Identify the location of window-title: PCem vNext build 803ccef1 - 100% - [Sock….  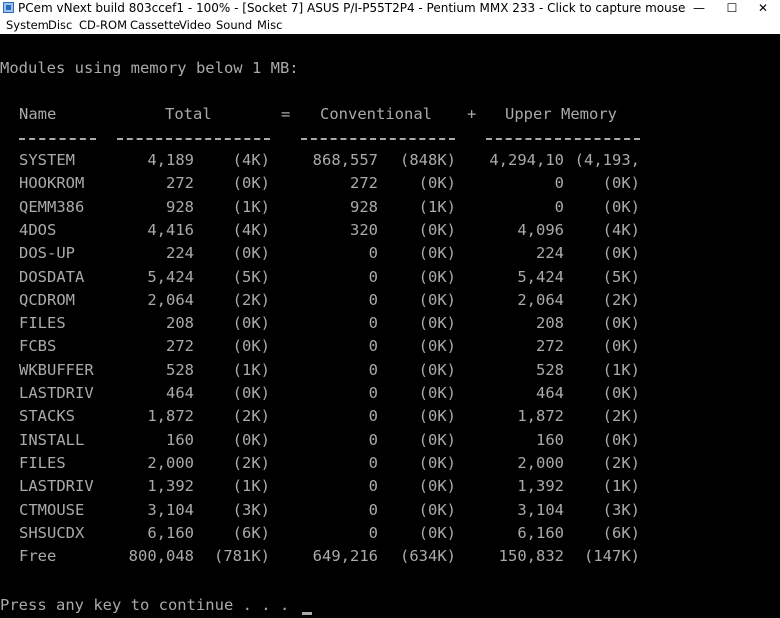
(352, 8).